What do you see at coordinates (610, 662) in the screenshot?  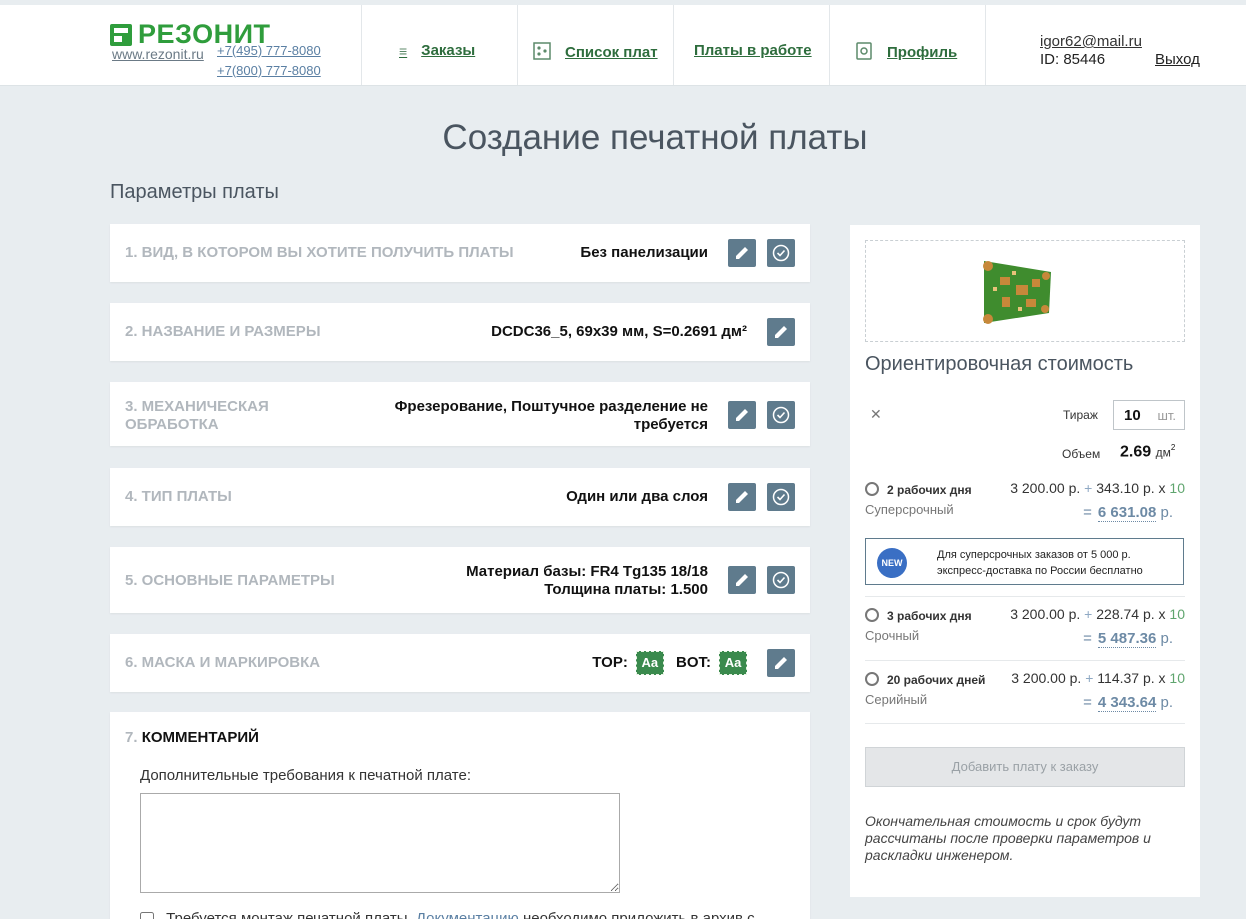 I see `mask-top-label: TOP:` at bounding box center [610, 662].